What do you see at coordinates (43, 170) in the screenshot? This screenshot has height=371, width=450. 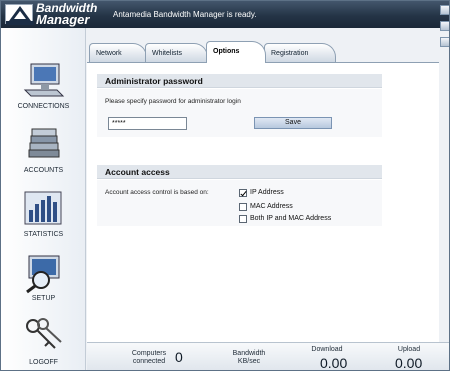 I see `sidebar-label-accounts: ACCOUNTS` at bounding box center [43, 170].